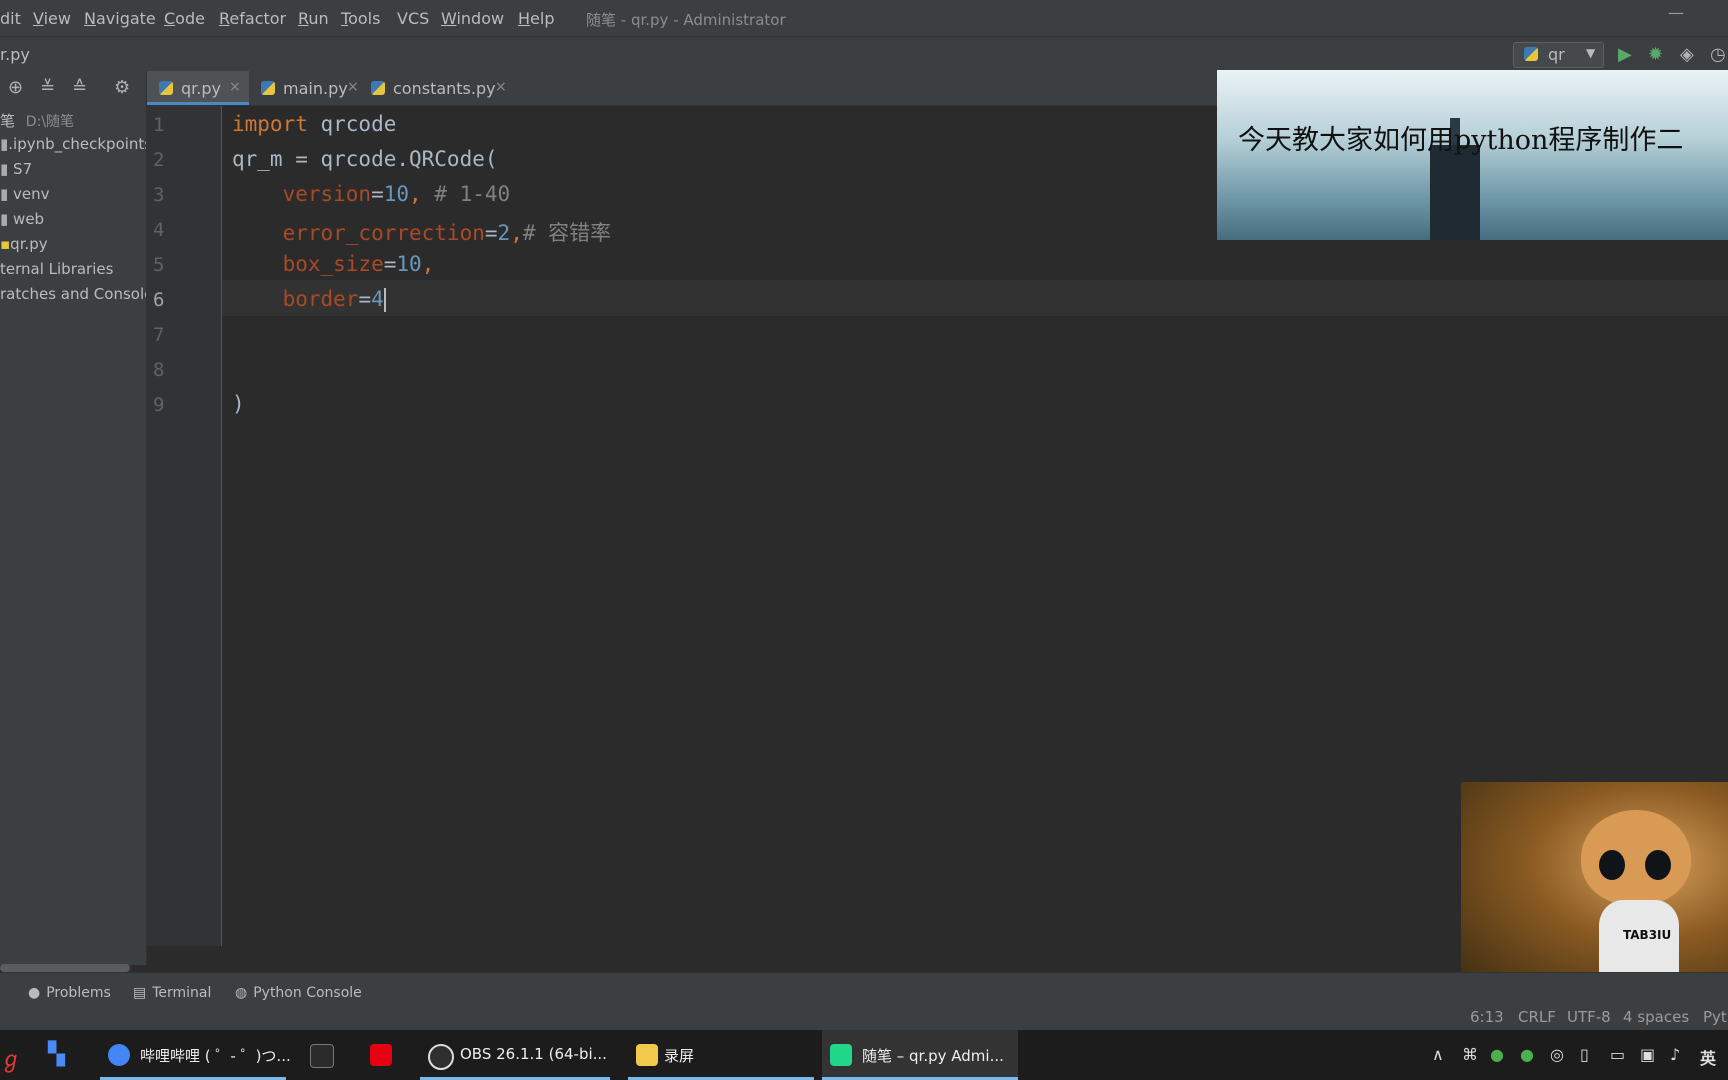 Image resolution: width=1728 pixels, height=1080 pixels. Describe the element at coordinates (69, 993) in the screenshot. I see `tool-window-problems: ● Problems` at that location.